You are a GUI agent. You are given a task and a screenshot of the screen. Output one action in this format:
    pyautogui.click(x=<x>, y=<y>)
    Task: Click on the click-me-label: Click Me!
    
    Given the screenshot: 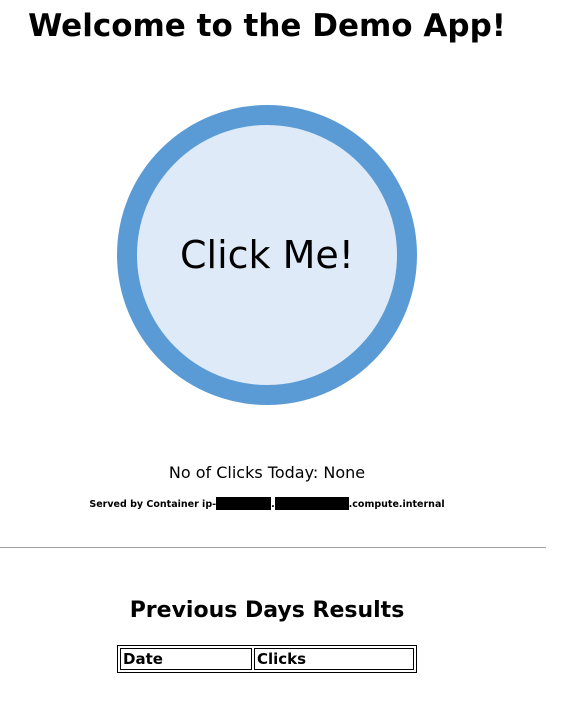 What is the action you would take?
    pyautogui.click(x=267, y=255)
    